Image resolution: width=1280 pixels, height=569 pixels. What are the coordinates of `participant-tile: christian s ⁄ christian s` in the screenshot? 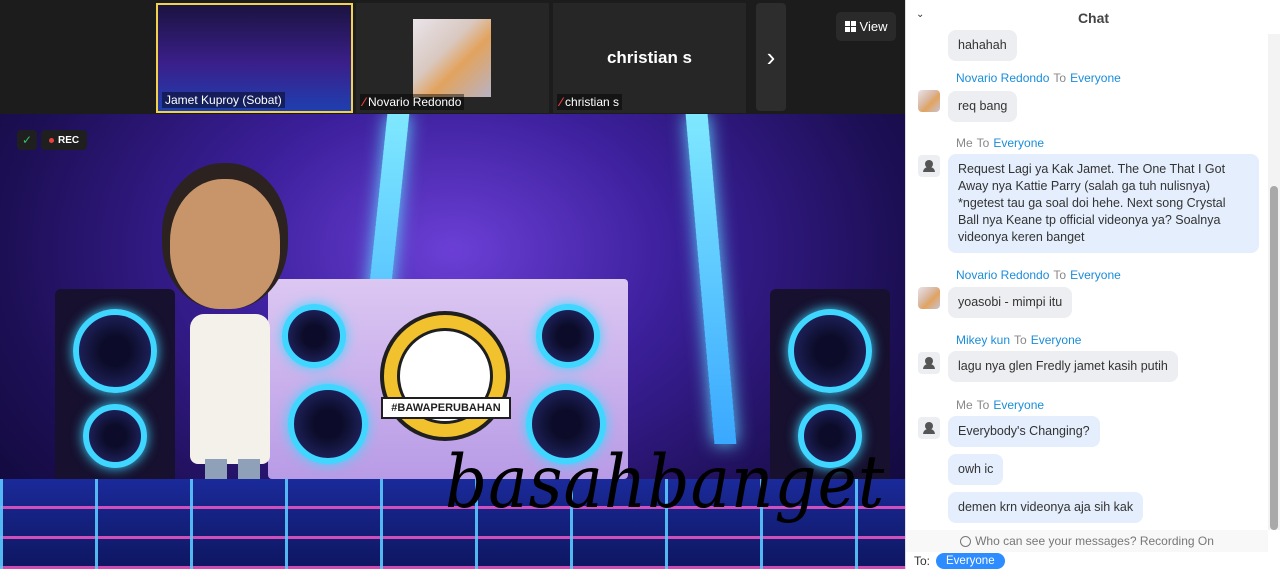 It's located at (649, 58).